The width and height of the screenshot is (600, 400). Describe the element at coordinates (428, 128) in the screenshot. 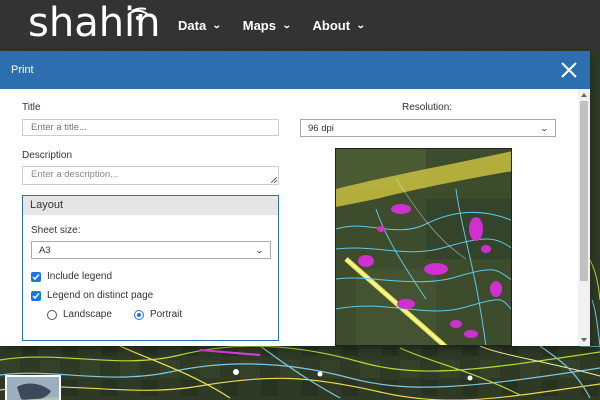

I see `resolution-select: 96 dpi ⌄` at that location.